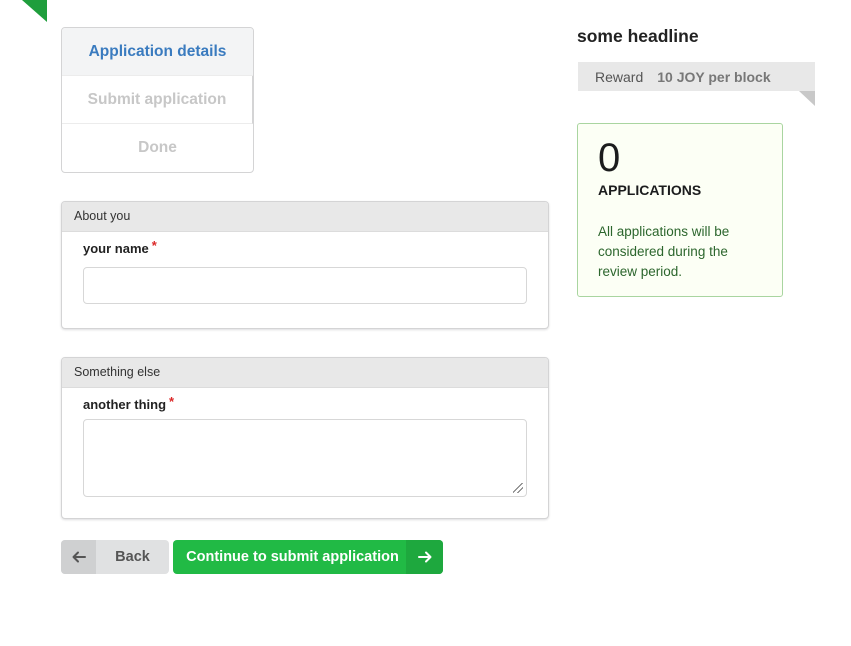  I want to click on your-name-label: your name *, so click(120, 247).